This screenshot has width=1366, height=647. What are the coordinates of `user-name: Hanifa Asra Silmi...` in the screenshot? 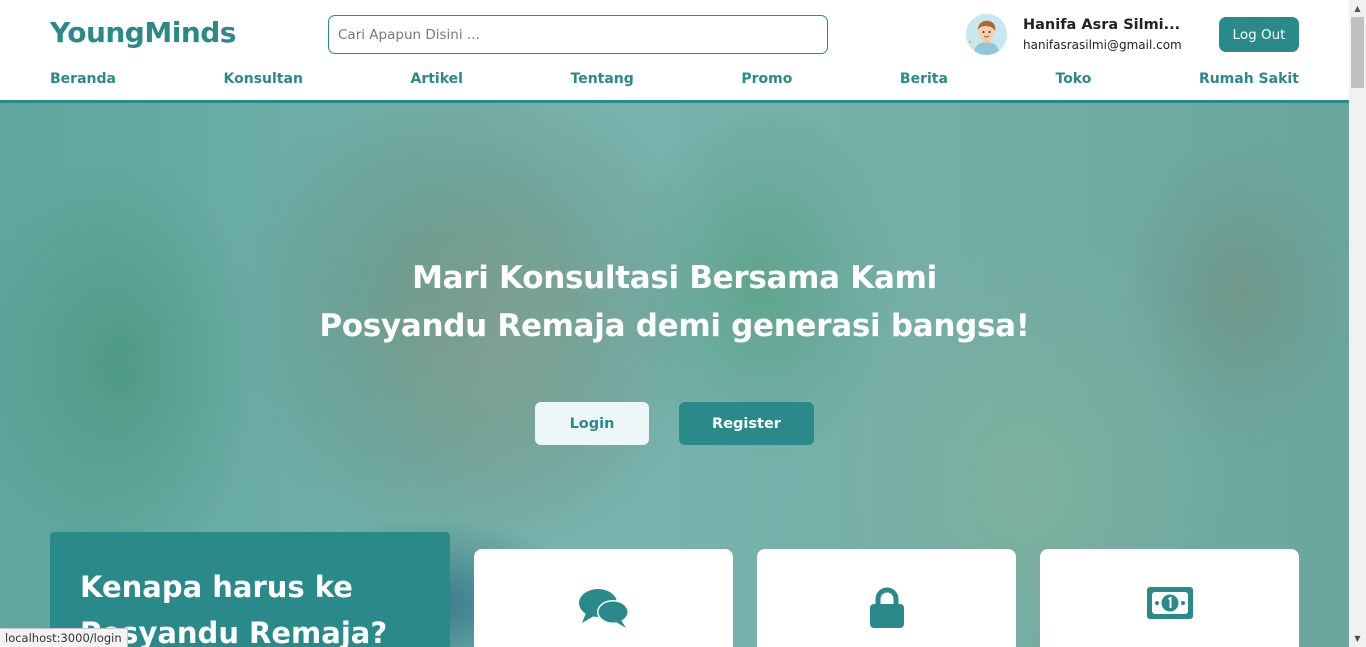 It's located at (1102, 25).